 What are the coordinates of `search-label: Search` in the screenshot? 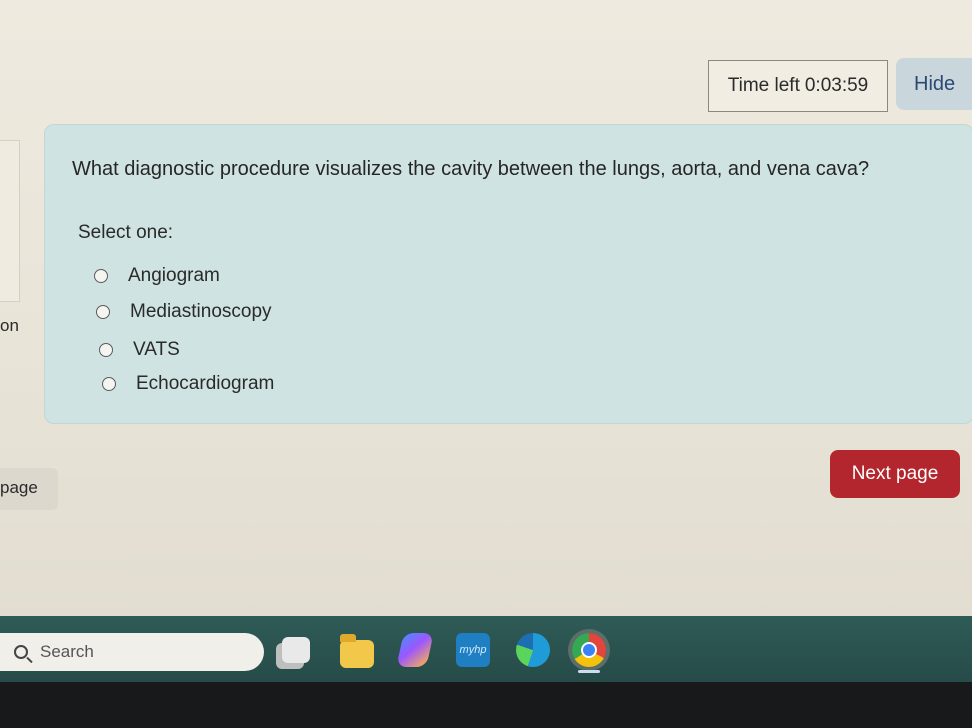 It's located at (67, 651).